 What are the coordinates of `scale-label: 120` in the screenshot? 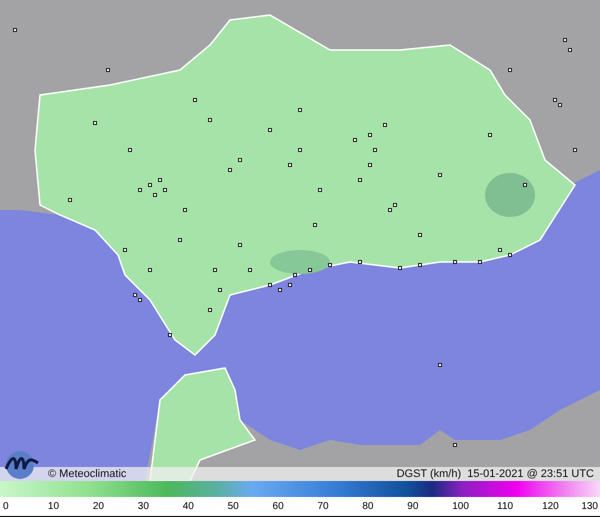 It's located at (550, 506).